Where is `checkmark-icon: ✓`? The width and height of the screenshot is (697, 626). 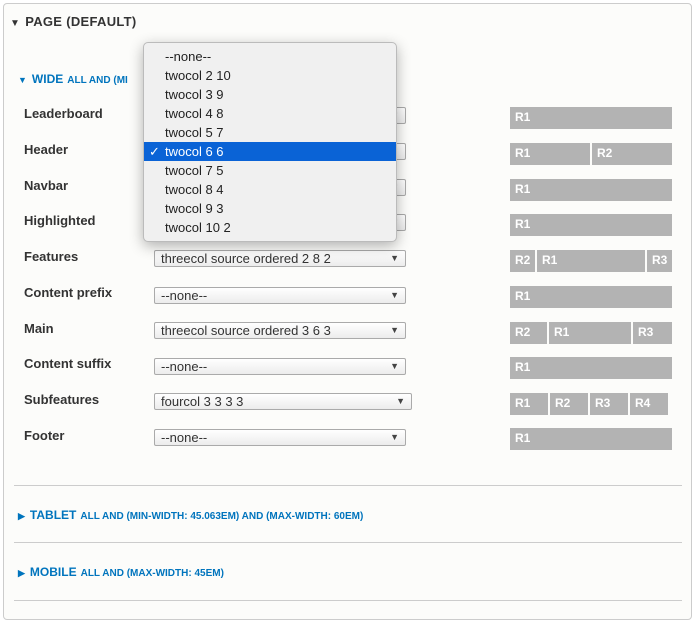 checkmark-icon: ✓ is located at coordinates (154, 151).